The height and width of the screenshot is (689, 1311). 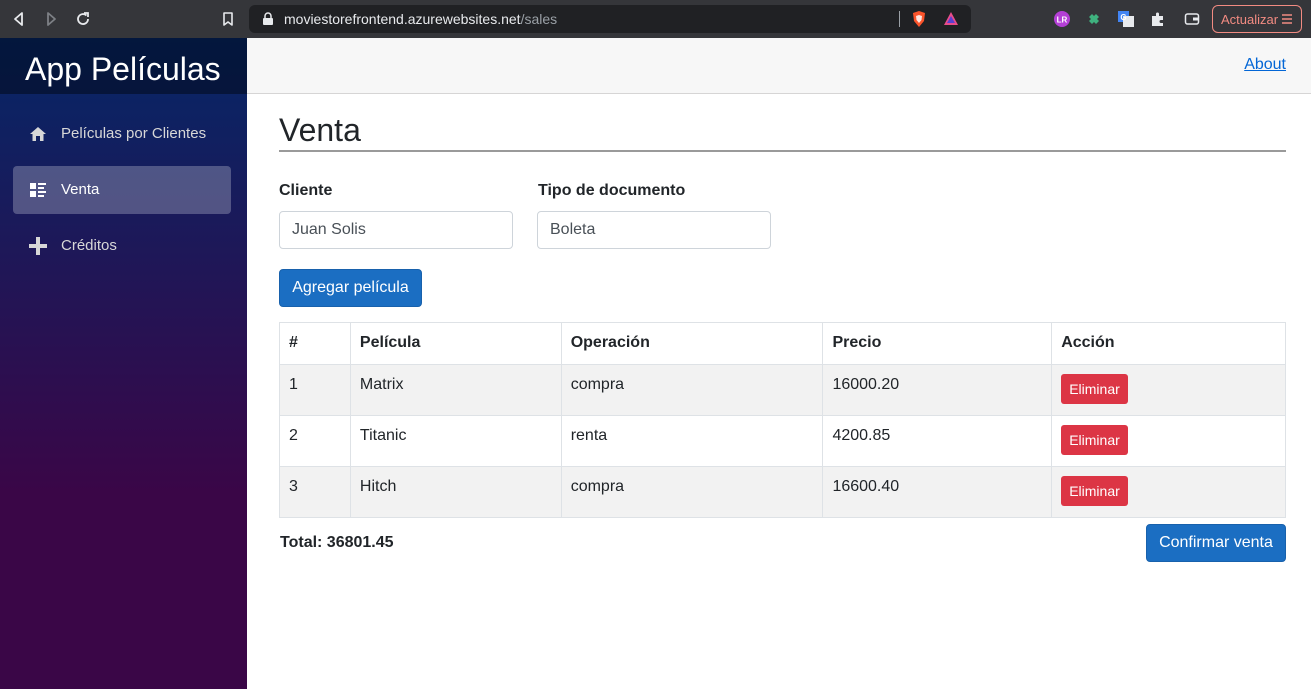 I want to click on extension-translate-icon: G, so click(x=1126, y=19).